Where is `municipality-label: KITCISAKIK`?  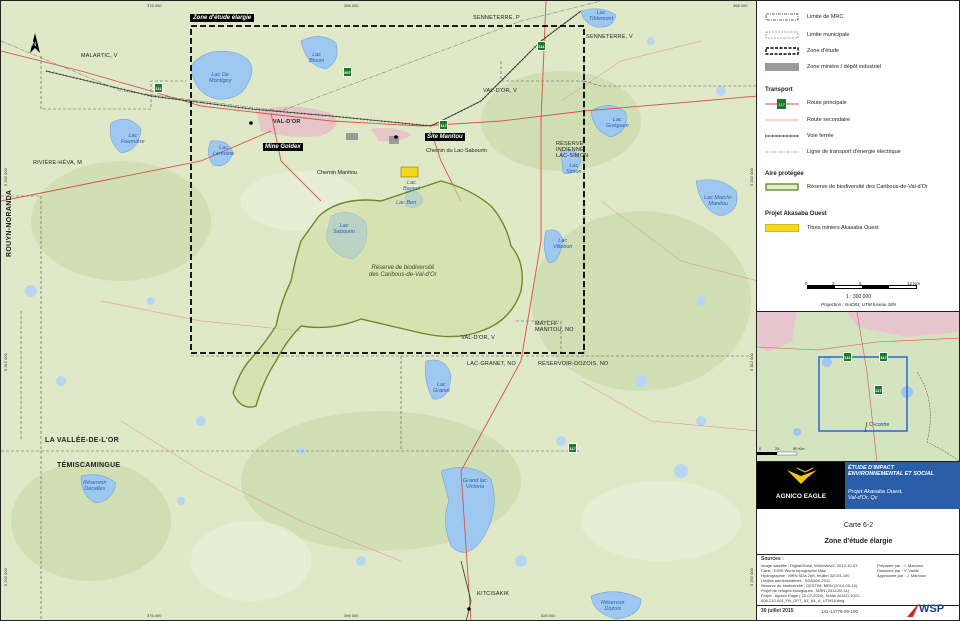
municipality-label: KITCISAKIK is located at coordinates (493, 594).